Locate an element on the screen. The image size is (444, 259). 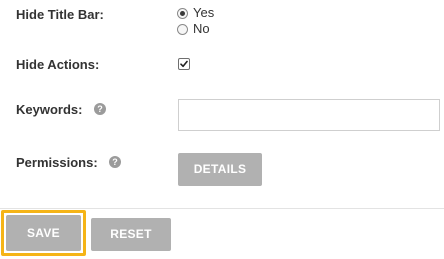
permissions-label: Permissions: is located at coordinates (57, 162).